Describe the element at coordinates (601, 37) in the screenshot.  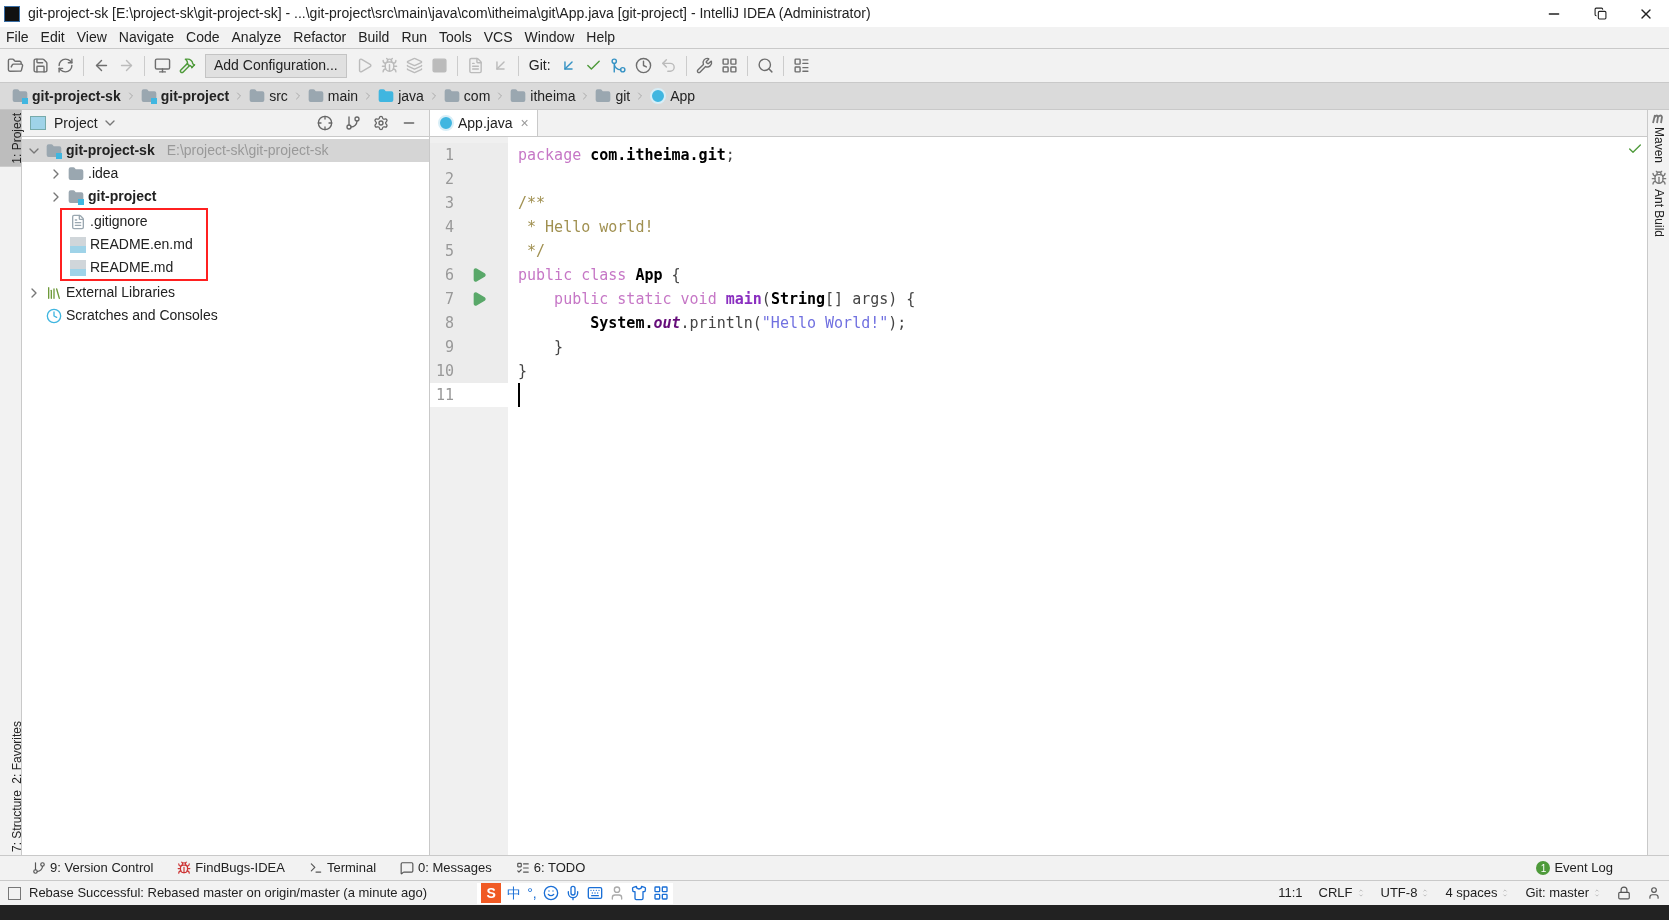
I see `menu-item: Help` at that location.